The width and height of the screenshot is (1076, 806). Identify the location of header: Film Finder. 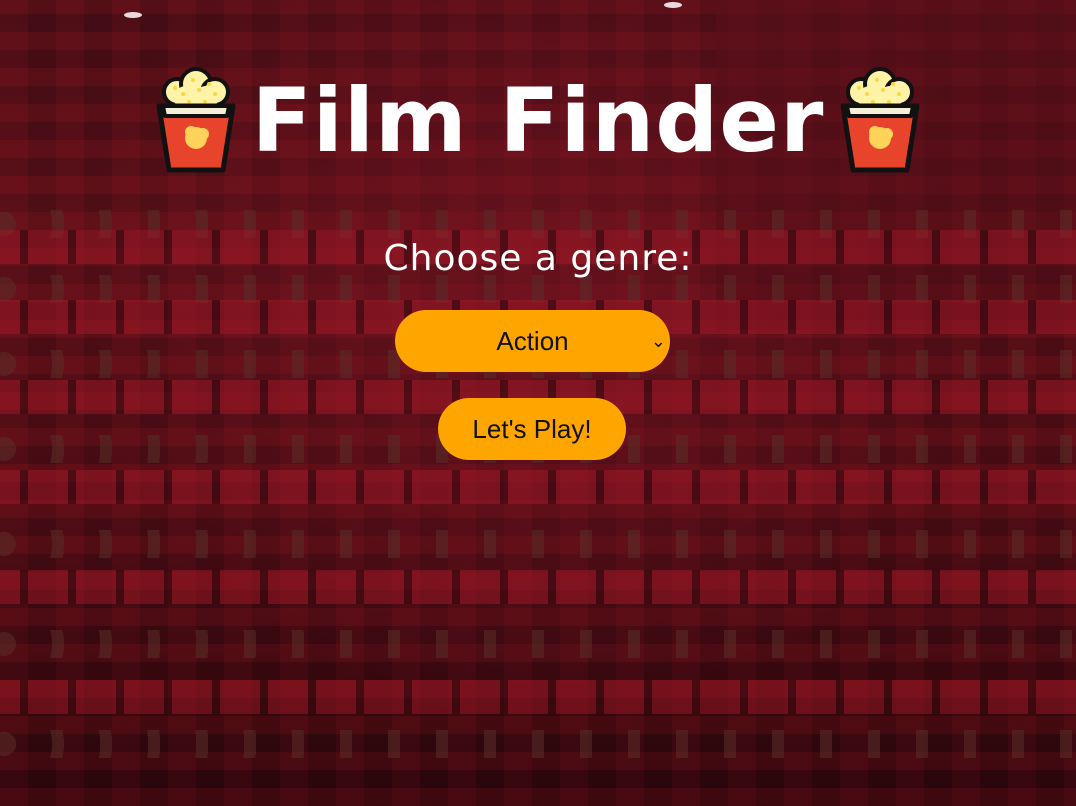
(538, 121).